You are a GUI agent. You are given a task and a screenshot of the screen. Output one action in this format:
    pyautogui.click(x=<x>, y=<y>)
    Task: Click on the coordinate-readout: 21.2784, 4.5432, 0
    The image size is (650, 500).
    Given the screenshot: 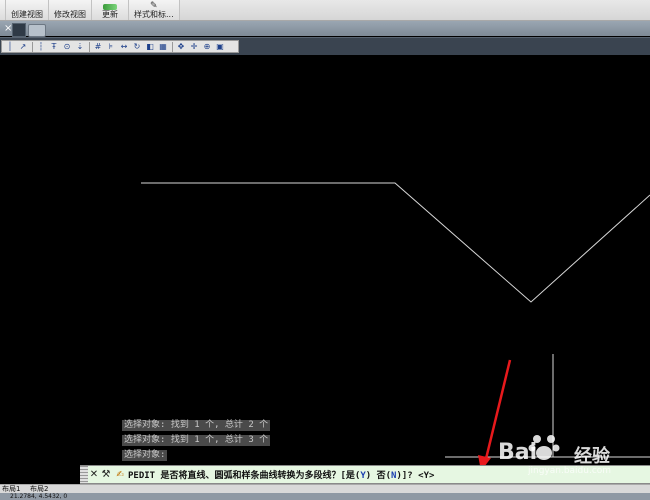 What is the action you would take?
    pyautogui.click(x=39, y=496)
    